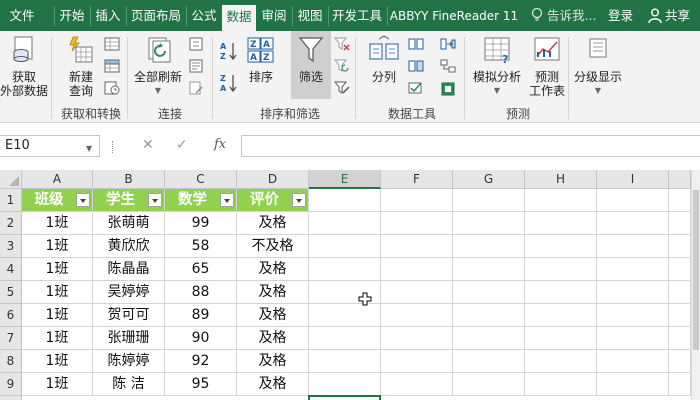  I want to click on cell-e3, so click(345, 246).